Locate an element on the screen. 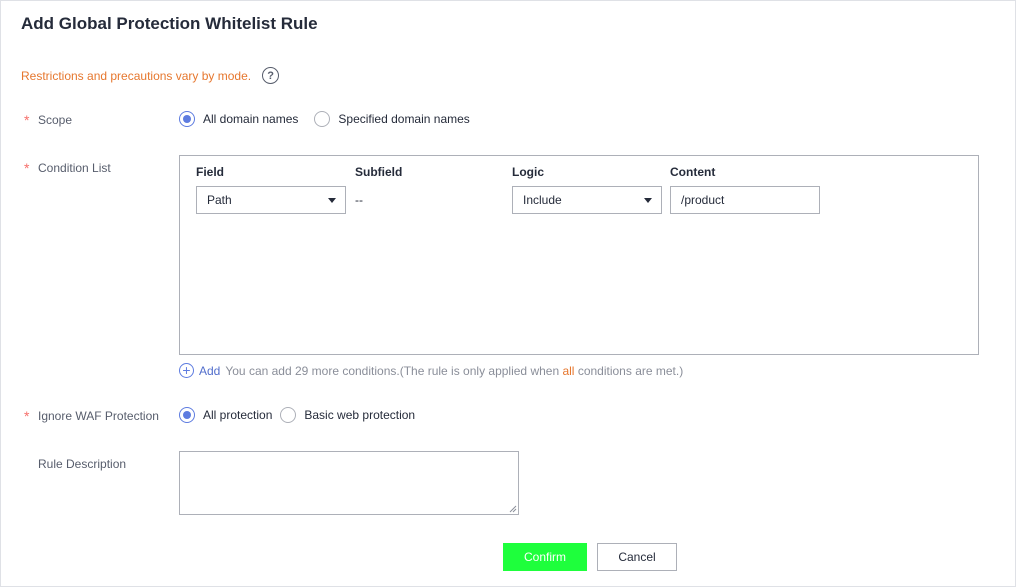  ignore-waf-label: * Ignore WAF Protection is located at coordinates (91, 416).